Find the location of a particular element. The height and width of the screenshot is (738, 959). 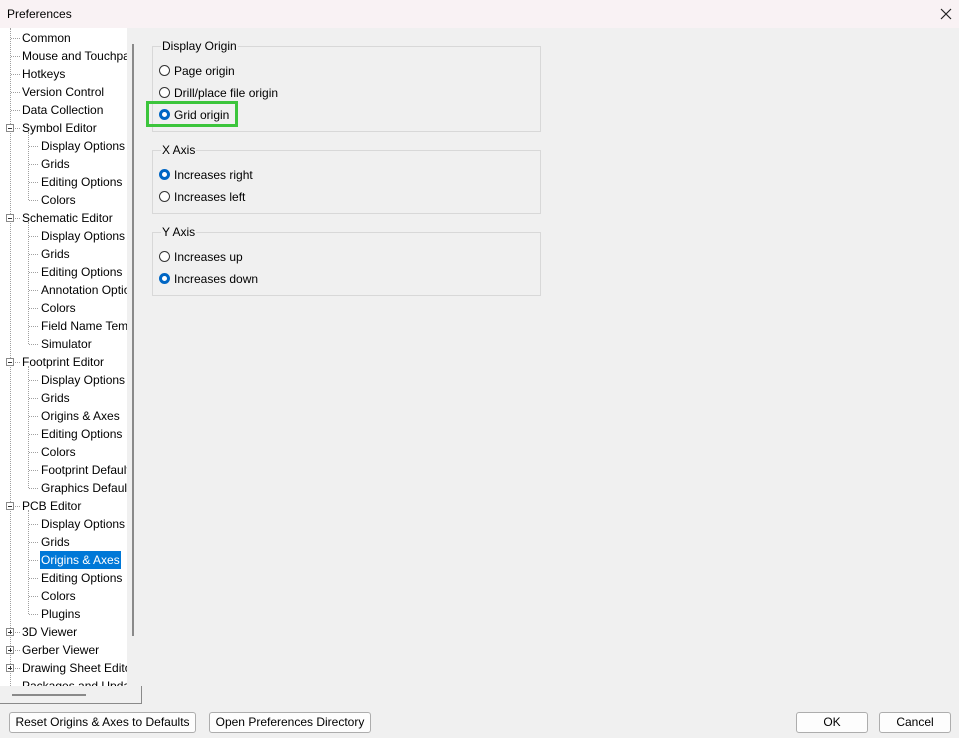

tree-item: Footprint Editor is located at coordinates (63, 362).